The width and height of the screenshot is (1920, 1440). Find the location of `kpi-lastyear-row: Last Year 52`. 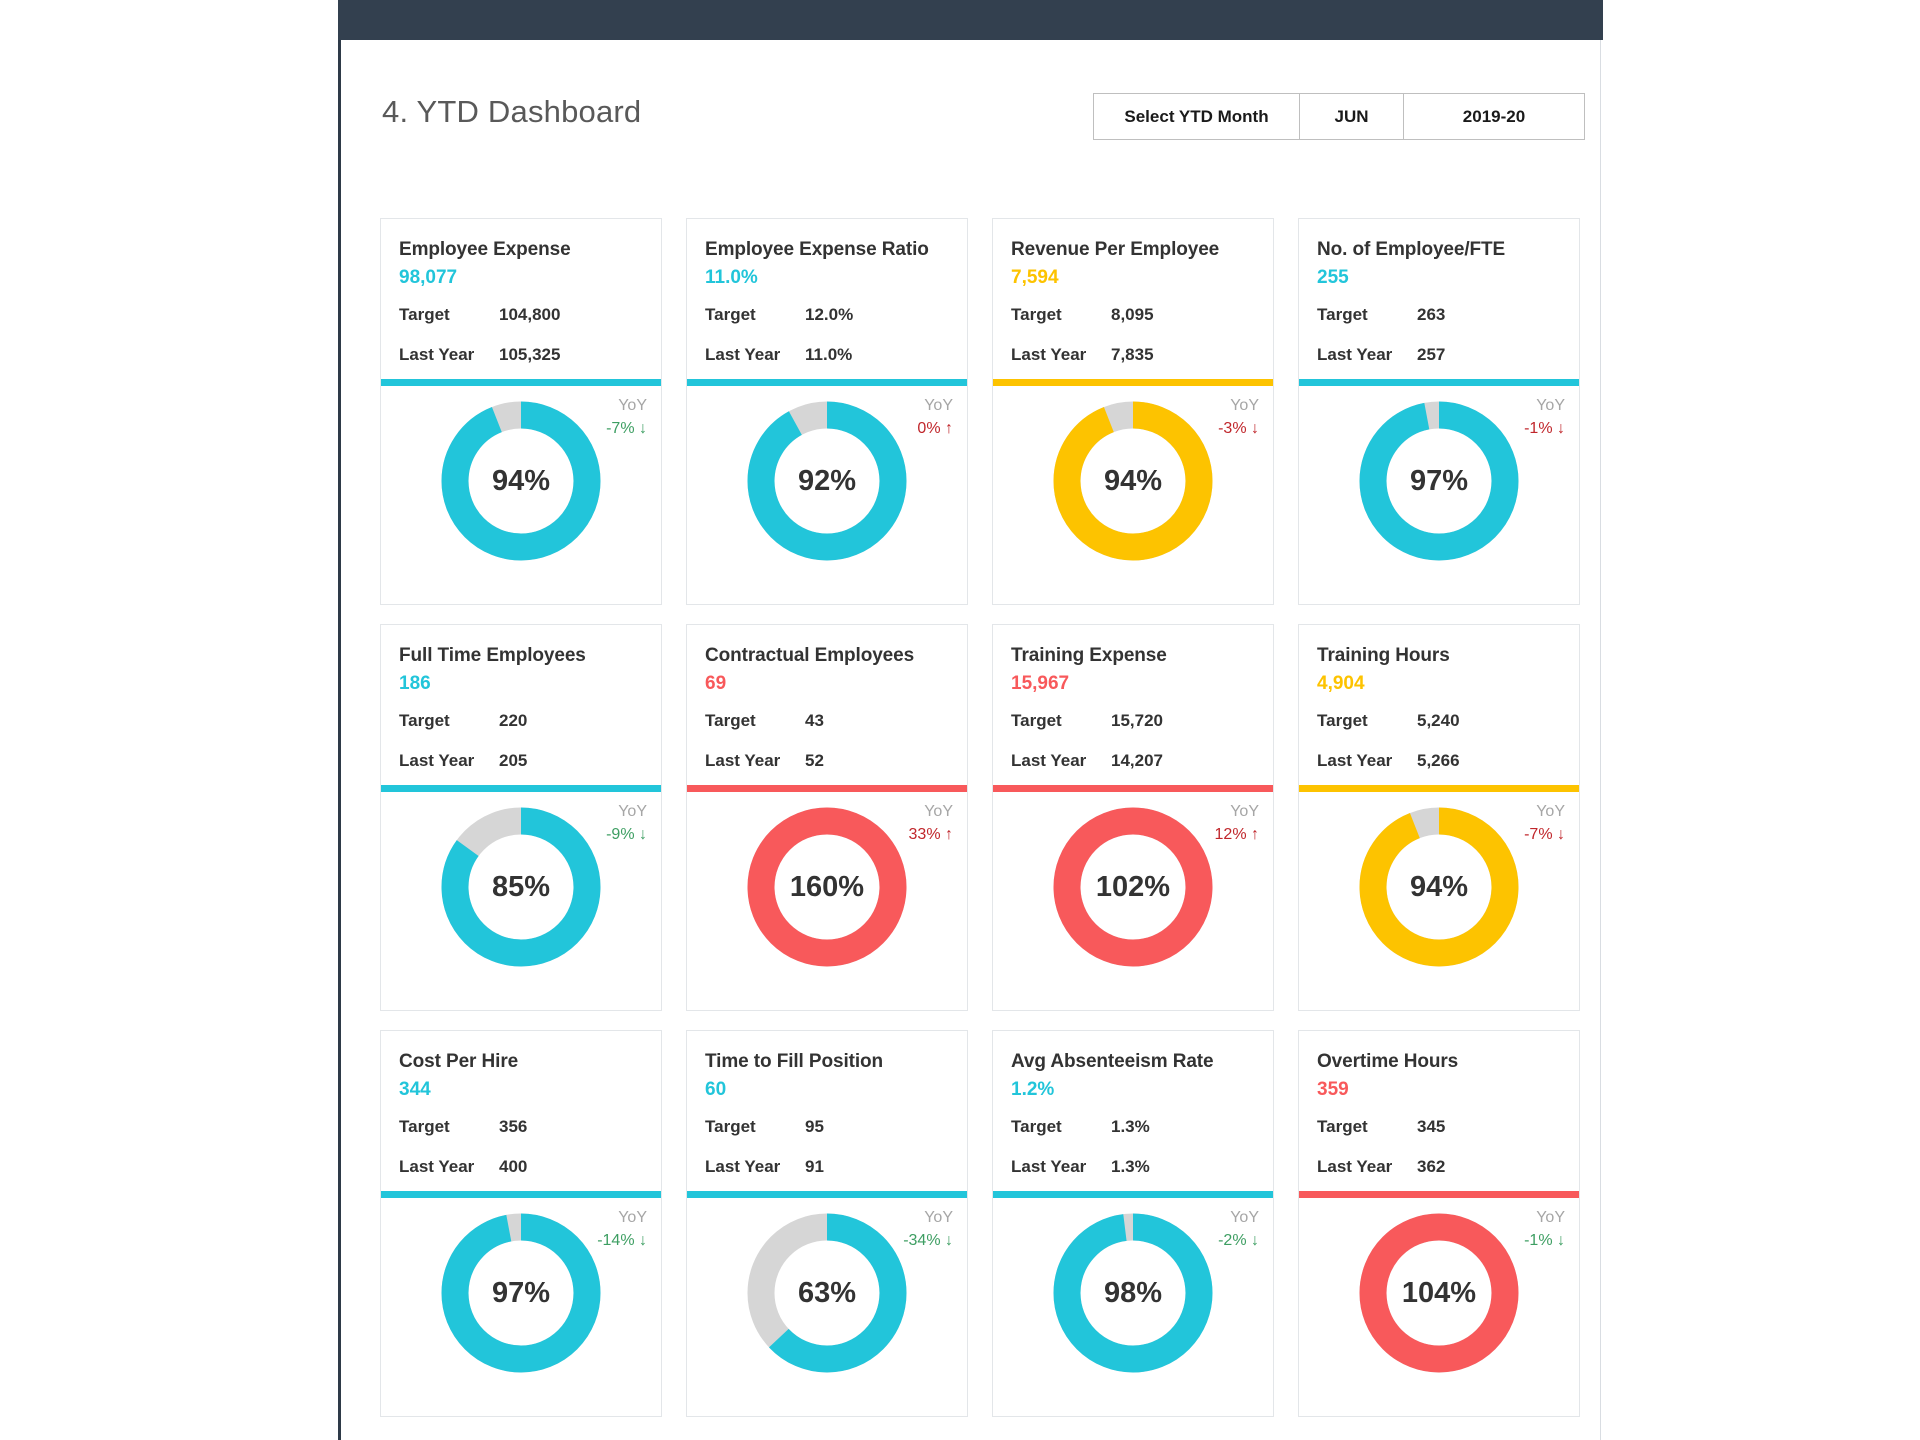

kpi-lastyear-row: Last Year 52 is located at coordinates (827, 761).